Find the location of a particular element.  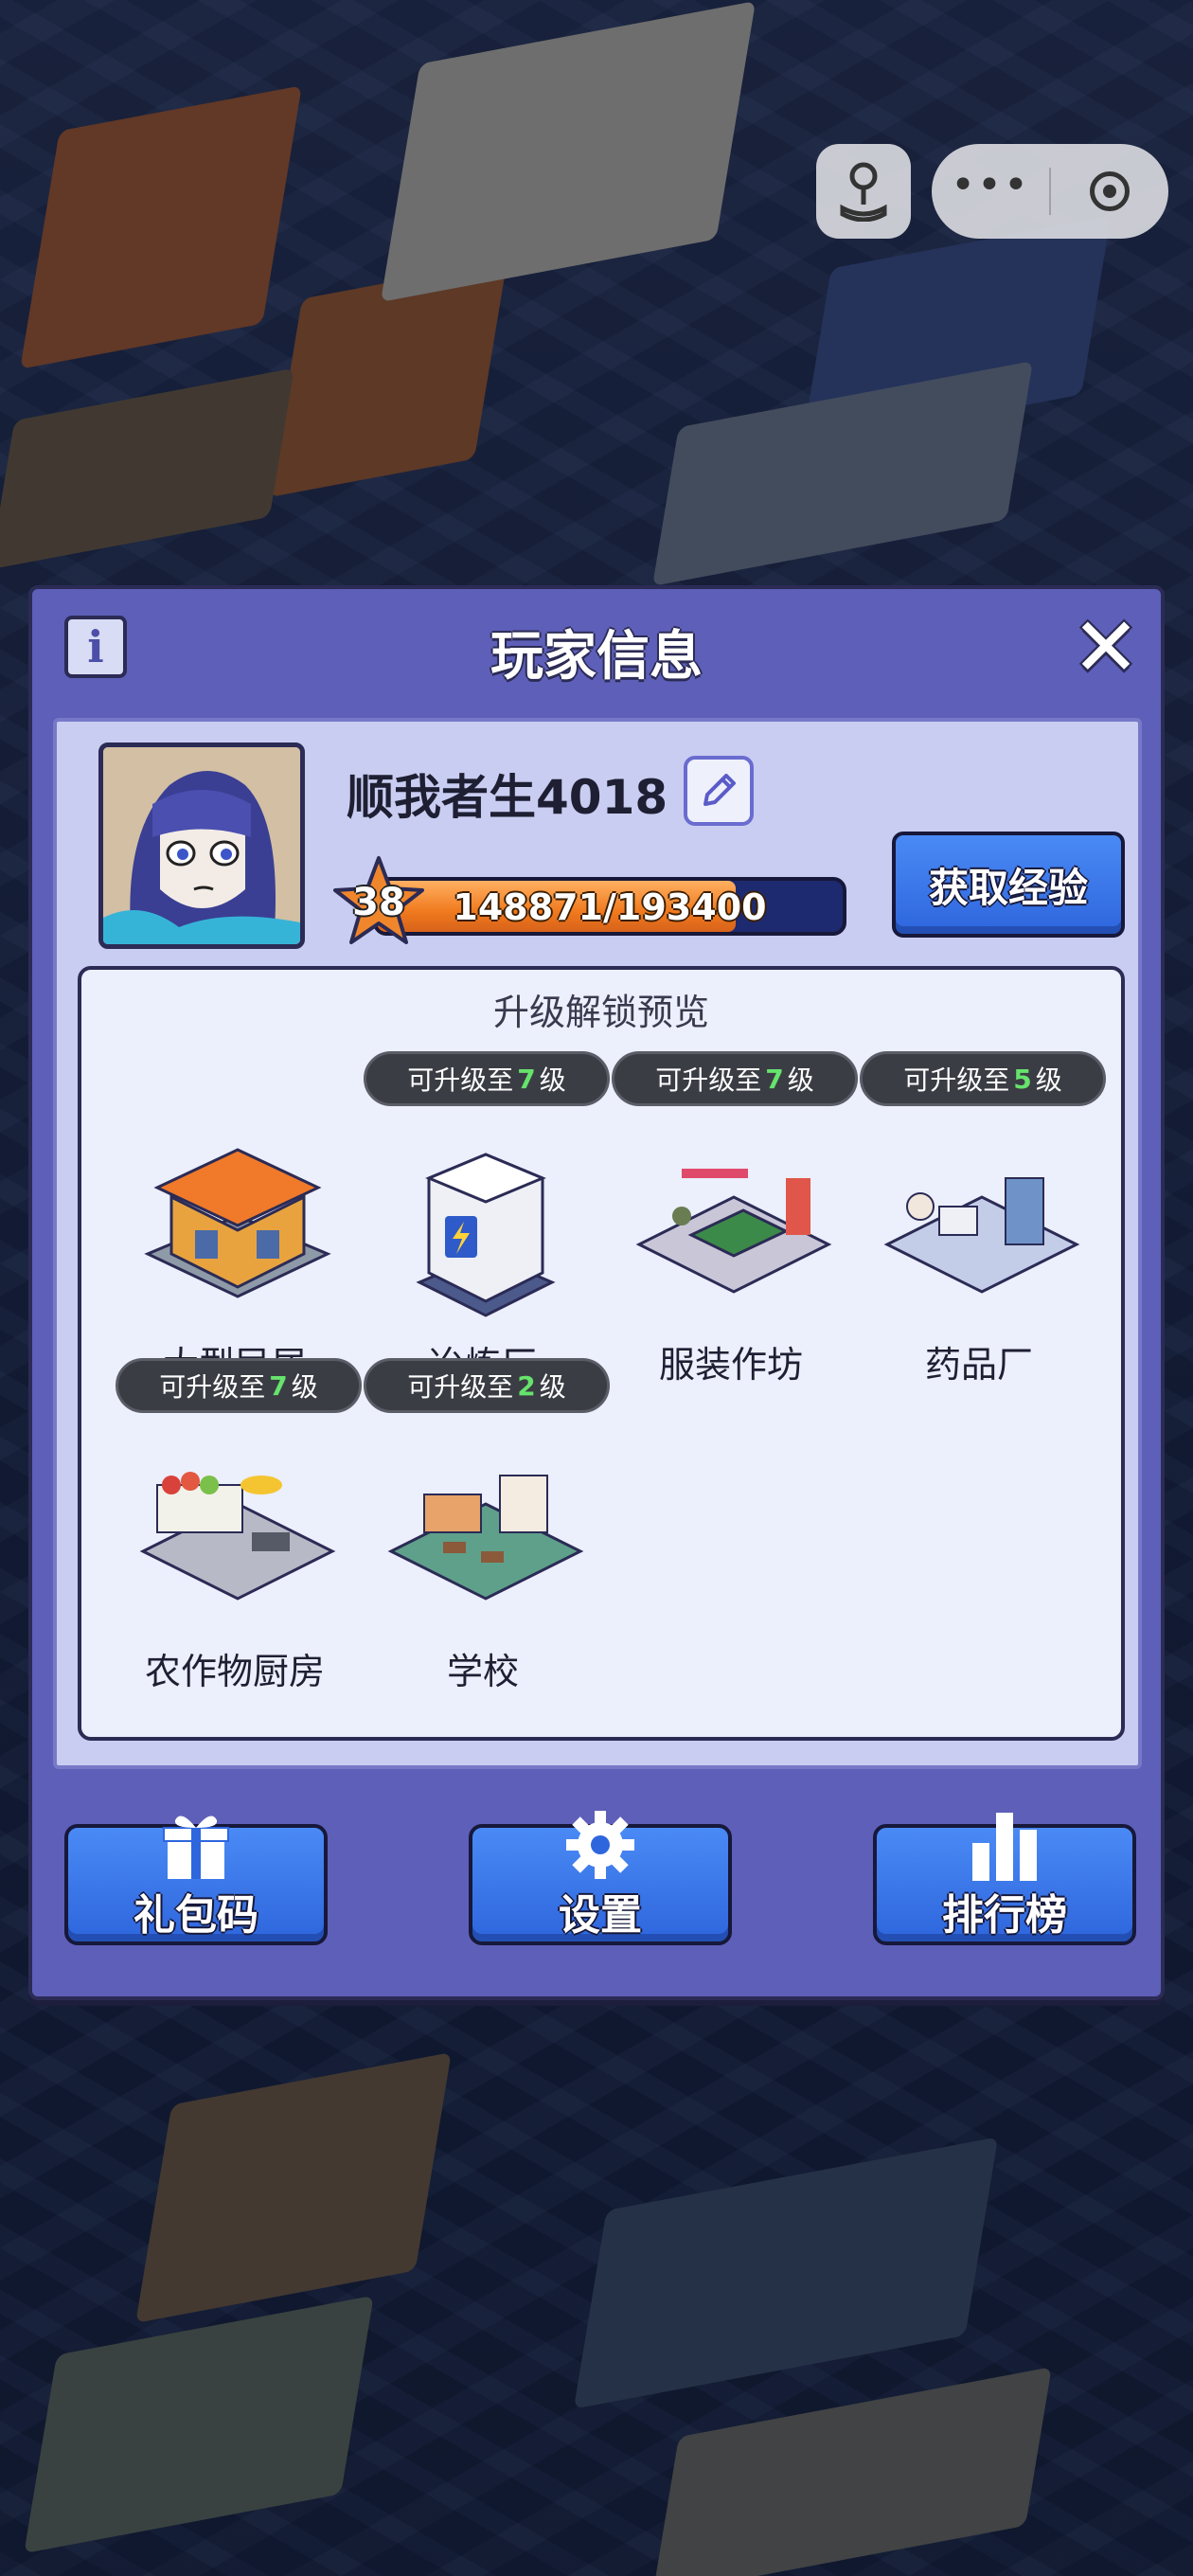

large-house-icon is located at coordinates (237, 1223).